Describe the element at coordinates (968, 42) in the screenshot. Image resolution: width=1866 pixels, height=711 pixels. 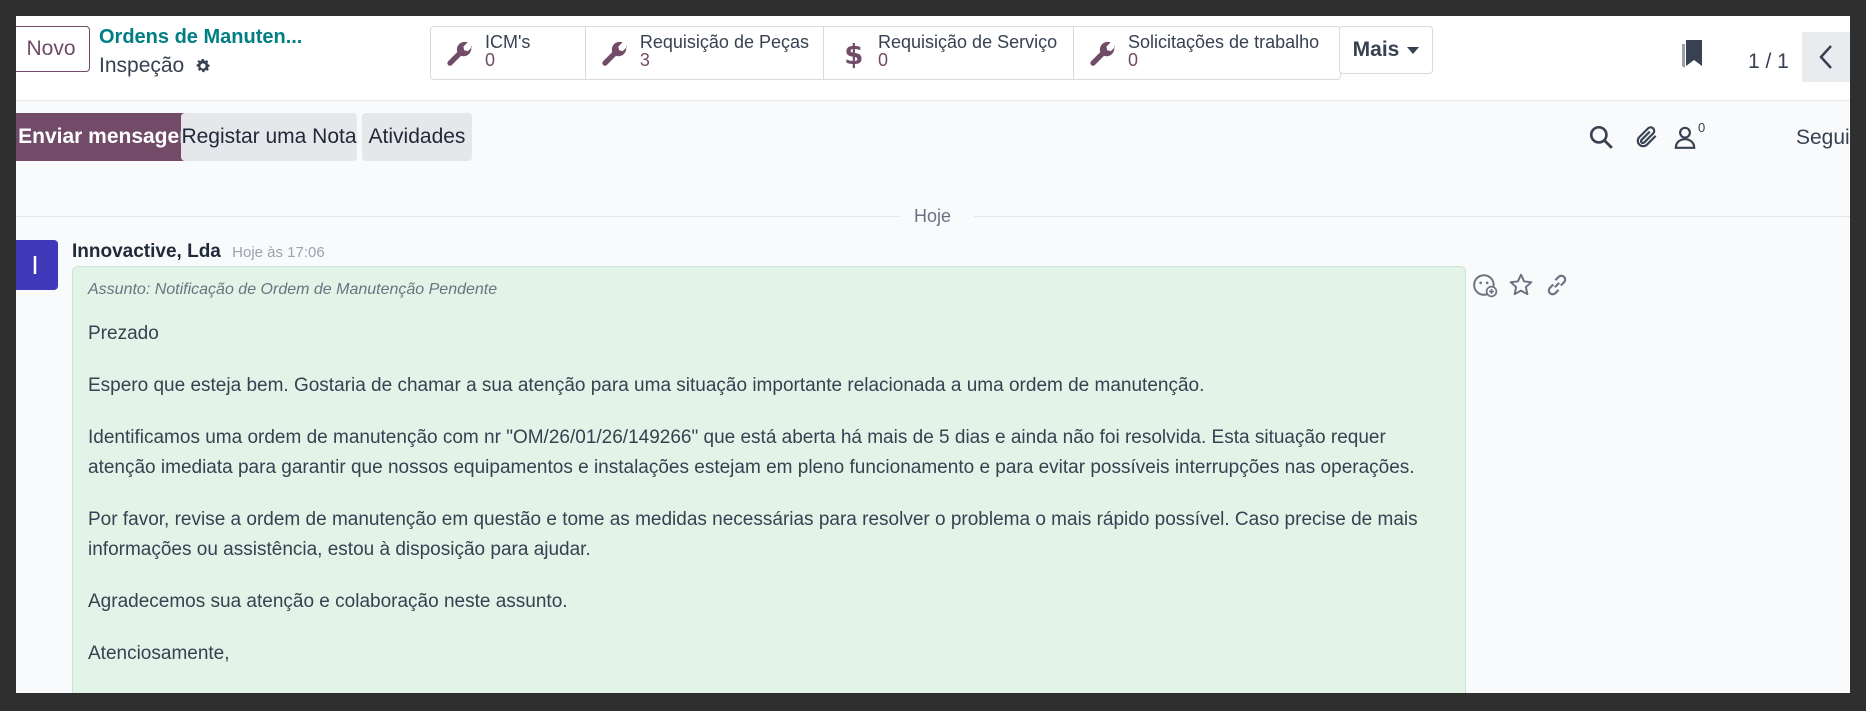
I see `stat-label: Requisição de Serviço` at that location.